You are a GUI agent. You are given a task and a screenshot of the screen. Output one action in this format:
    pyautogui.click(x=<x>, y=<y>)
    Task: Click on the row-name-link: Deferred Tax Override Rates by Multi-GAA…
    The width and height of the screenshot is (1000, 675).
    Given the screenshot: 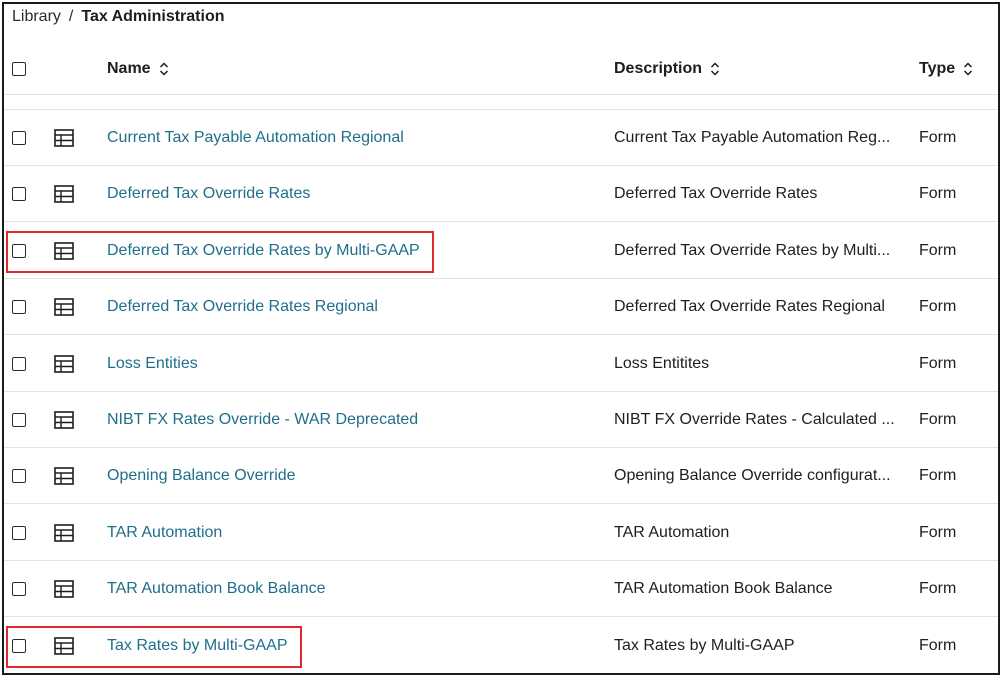 What is the action you would take?
    pyautogui.click(x=263, y=251)
    